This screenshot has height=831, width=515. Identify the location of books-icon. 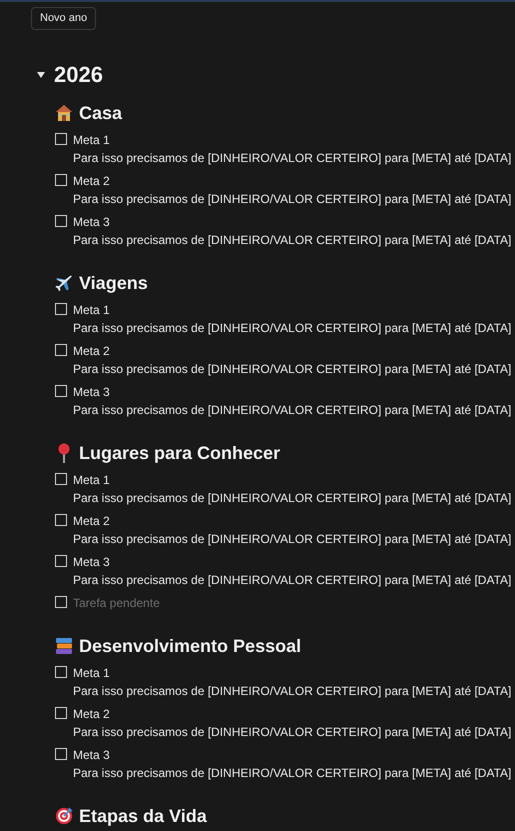
(64, 645).